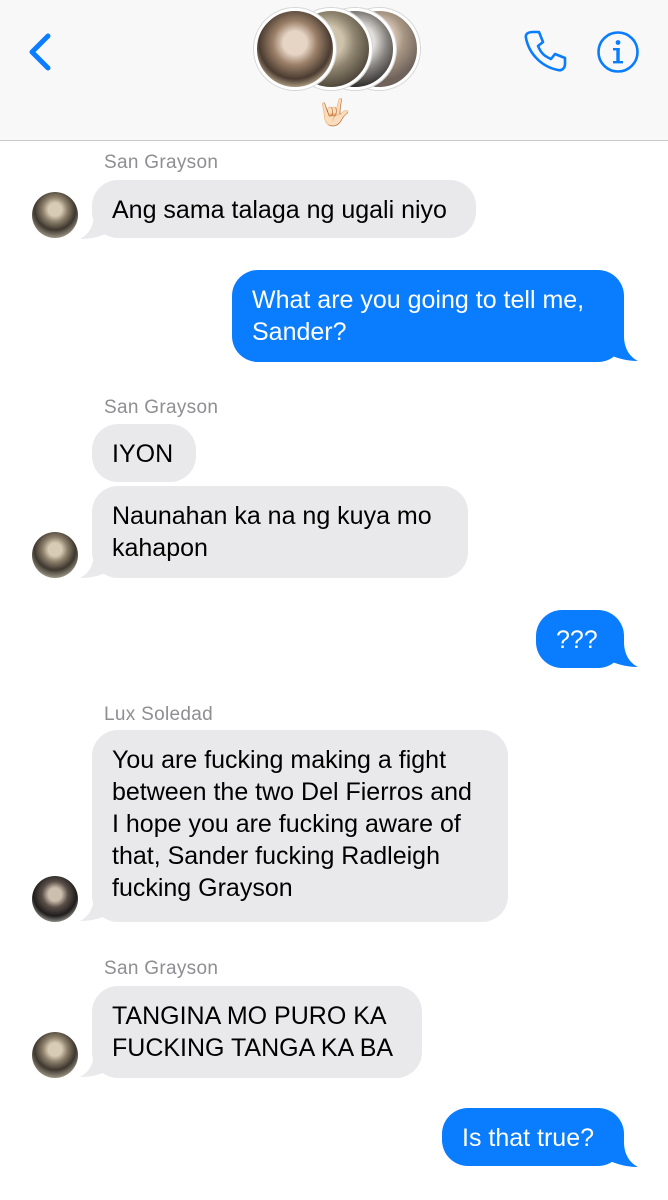  Describe the element at coordinates (284, 209) in the screenshot. I see `message-bubble-incoming: Ang sama talaga ng ugali niyo` at that location.